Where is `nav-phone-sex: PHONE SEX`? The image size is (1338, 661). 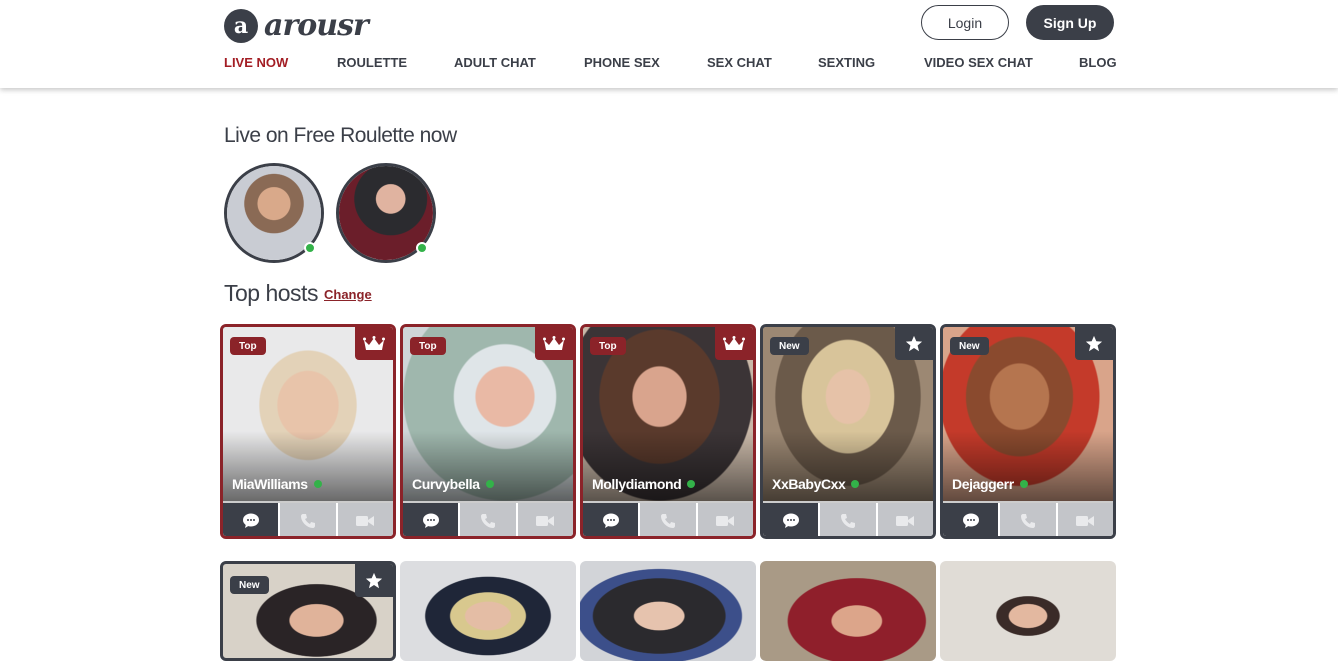
nav-phone-sex: PHONE SEX is located at coordinates (622, 62).